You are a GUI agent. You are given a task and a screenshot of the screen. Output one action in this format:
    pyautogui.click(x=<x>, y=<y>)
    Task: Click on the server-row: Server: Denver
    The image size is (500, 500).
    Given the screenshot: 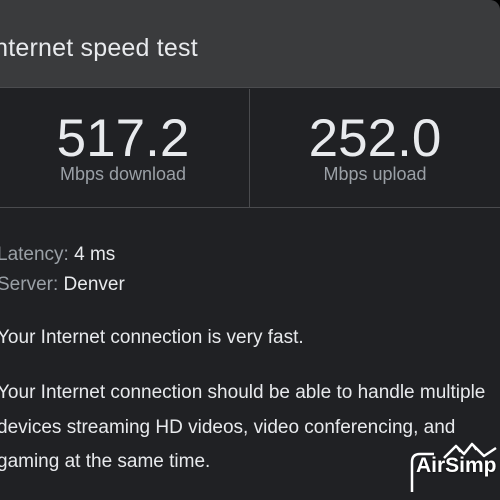 What is the action you would take?
    pyautogui.click(x=250, y=285)
    